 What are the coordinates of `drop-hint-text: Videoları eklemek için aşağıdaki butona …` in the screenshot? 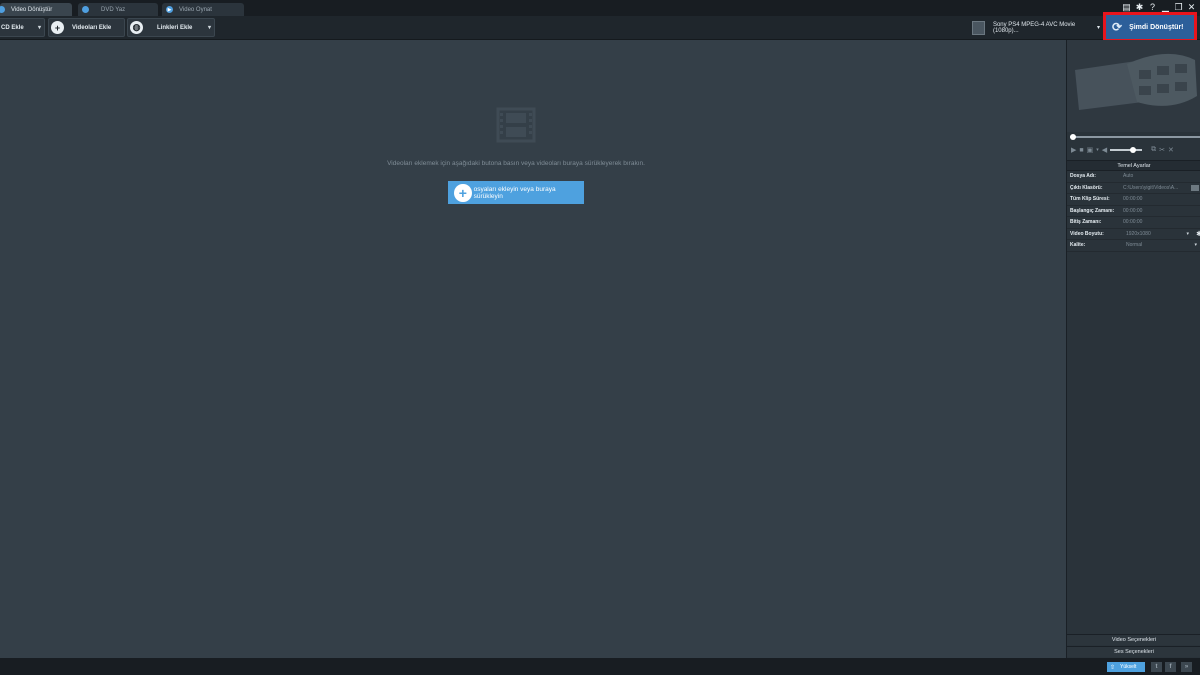 It's located at (516, 163).